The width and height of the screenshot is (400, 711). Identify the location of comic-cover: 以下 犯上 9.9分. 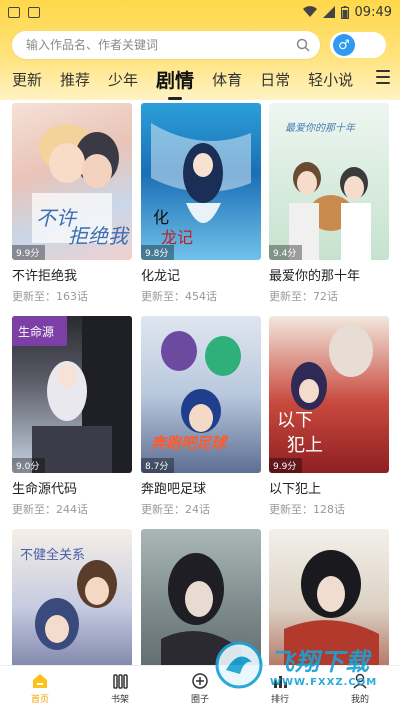
(329, 394).